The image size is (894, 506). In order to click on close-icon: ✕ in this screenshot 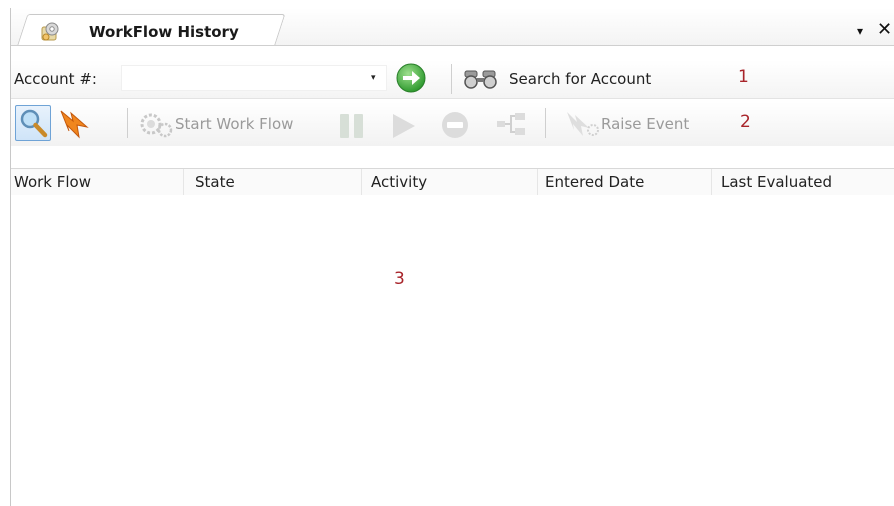, I will do `click(884, 29)`.